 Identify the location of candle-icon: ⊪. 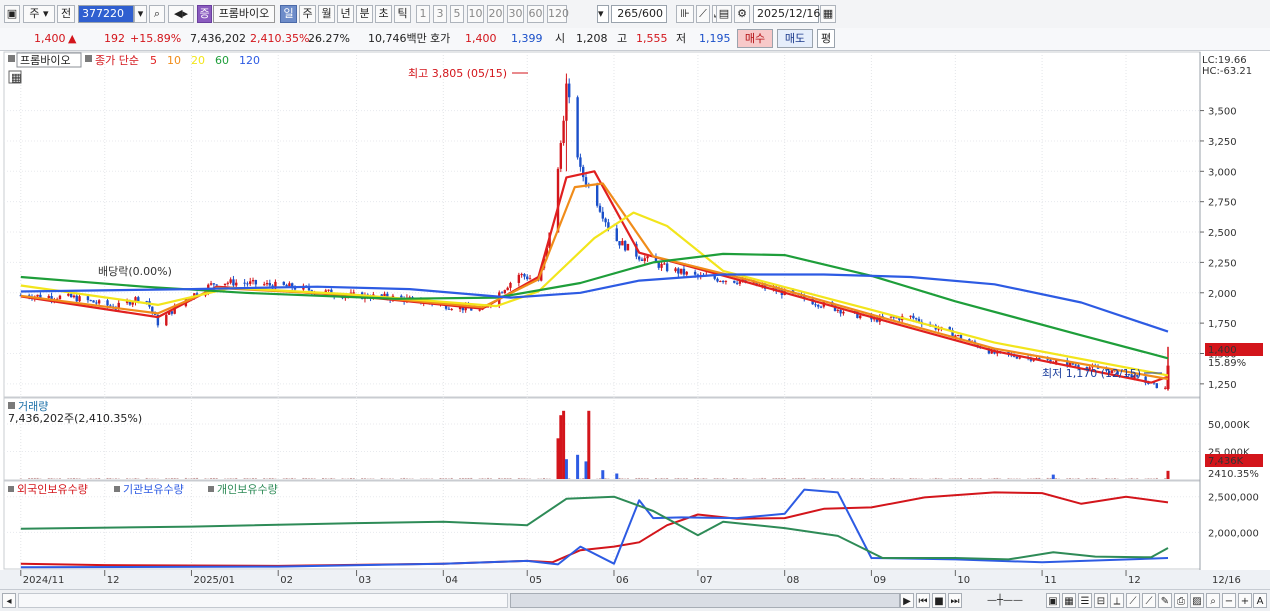
(685, 14).